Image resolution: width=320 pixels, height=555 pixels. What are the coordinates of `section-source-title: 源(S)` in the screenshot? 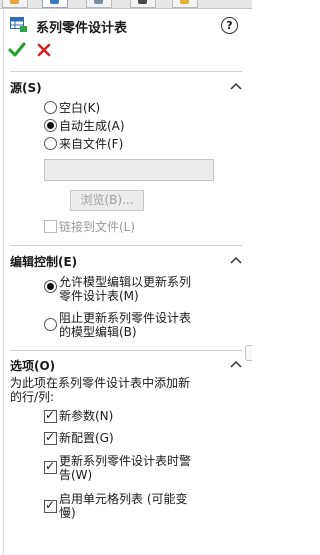 It's located at (26, 88).